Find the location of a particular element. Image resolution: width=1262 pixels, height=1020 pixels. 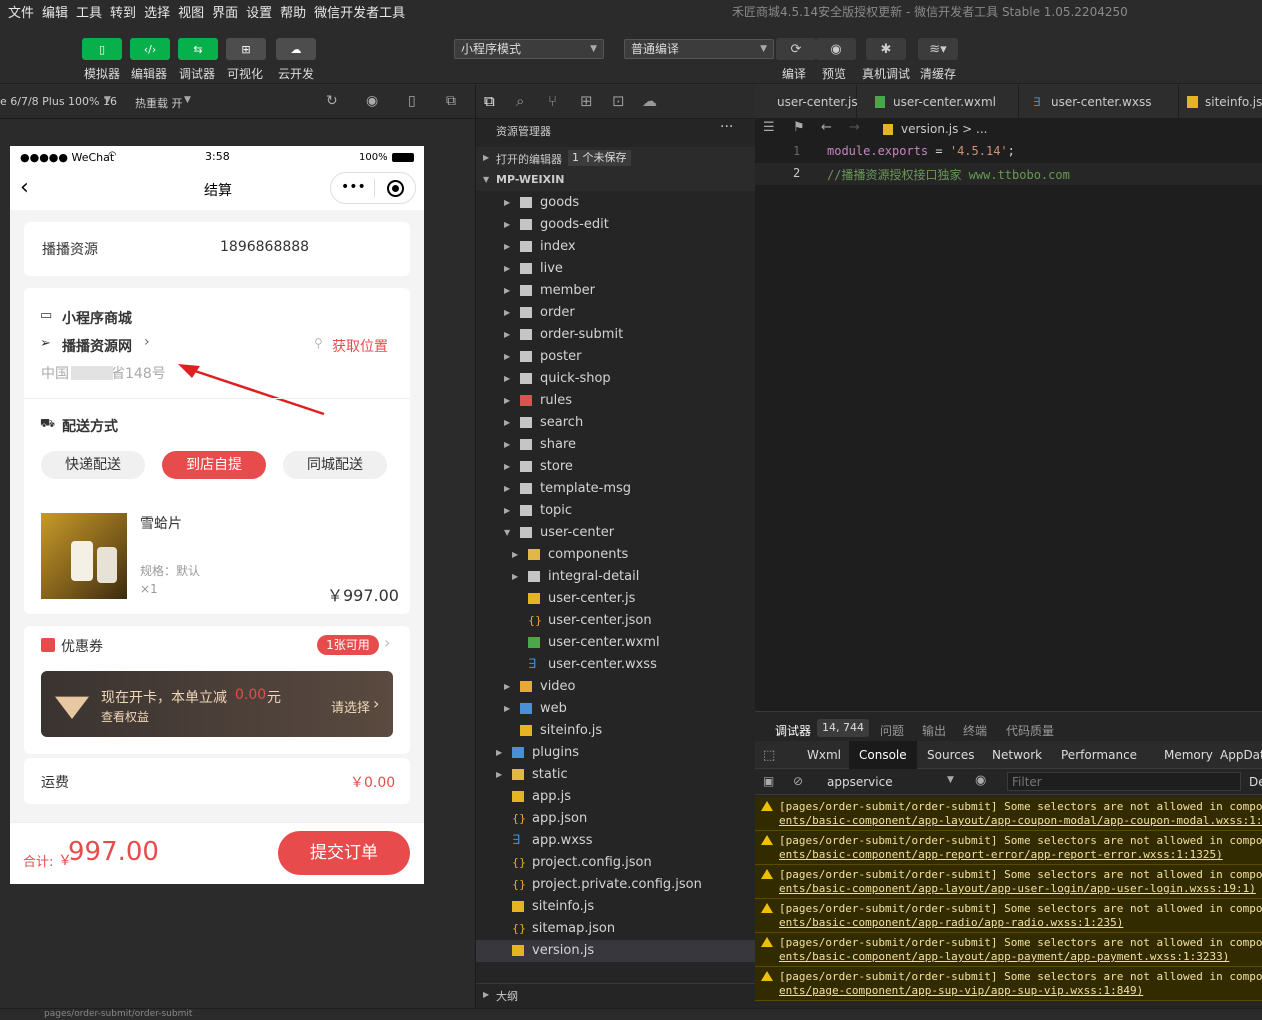

contact-card: 播播资源 1896868888 is located at coordinates (217, 249).